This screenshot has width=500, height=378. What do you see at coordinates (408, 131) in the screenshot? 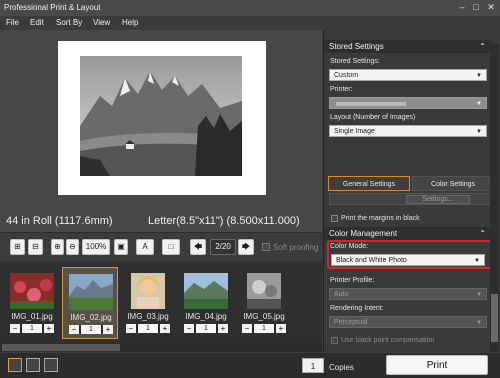
I see `layout-dropdown: Single Image ▼` at bounding box center [408, 131].